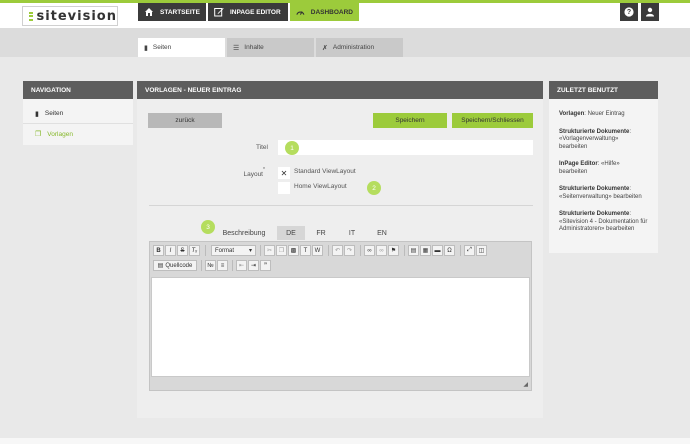 The width and height of the screenshot is (690, 444). Describe the element at coordinates (469, 250) in the screenshot. I see `maximize-icon: ⤢` at that location.